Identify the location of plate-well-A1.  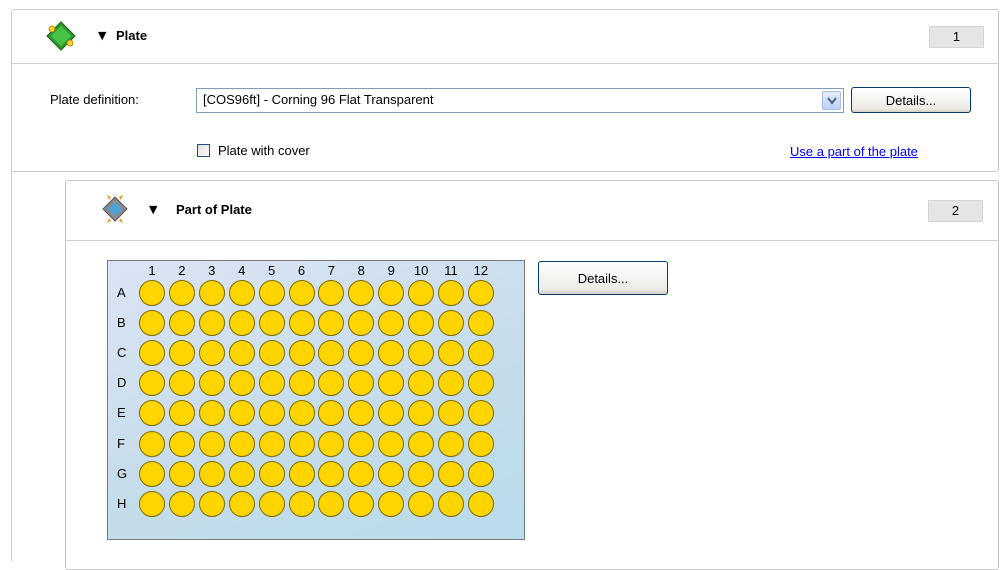
(152, 293).